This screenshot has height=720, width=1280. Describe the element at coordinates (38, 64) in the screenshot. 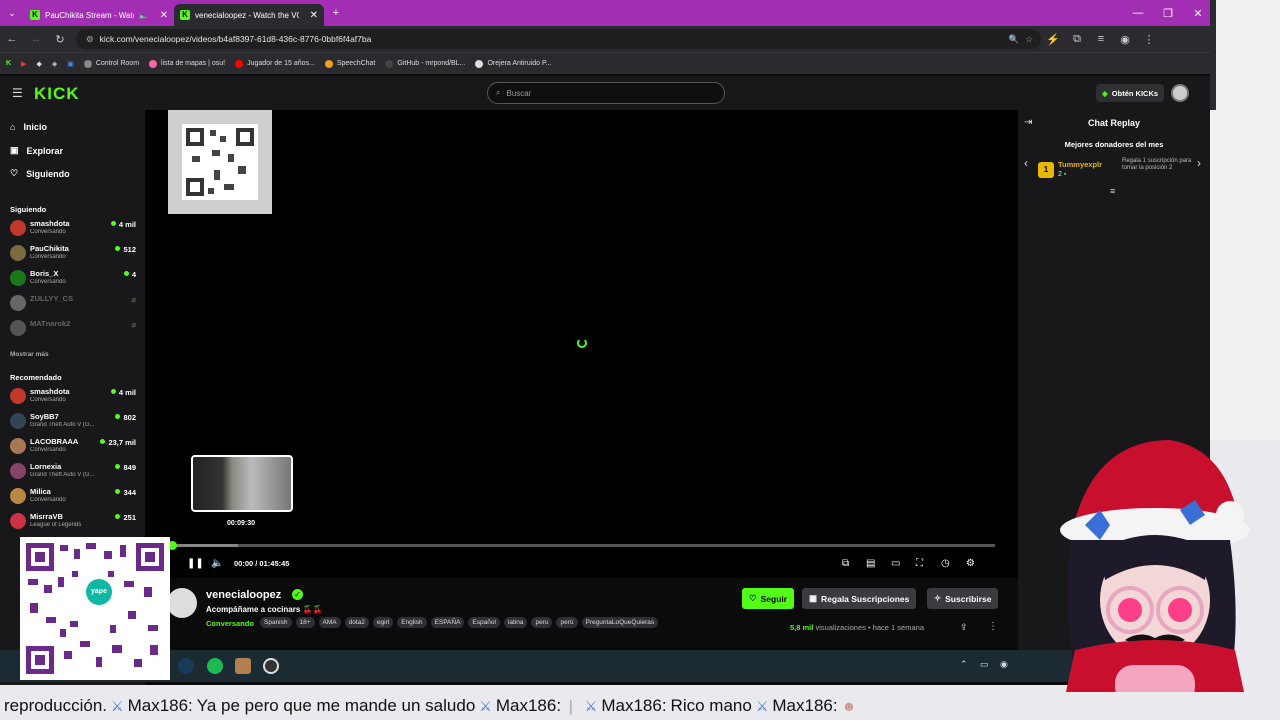

I see `pointer-bookmark-icon: ◆` at that location.